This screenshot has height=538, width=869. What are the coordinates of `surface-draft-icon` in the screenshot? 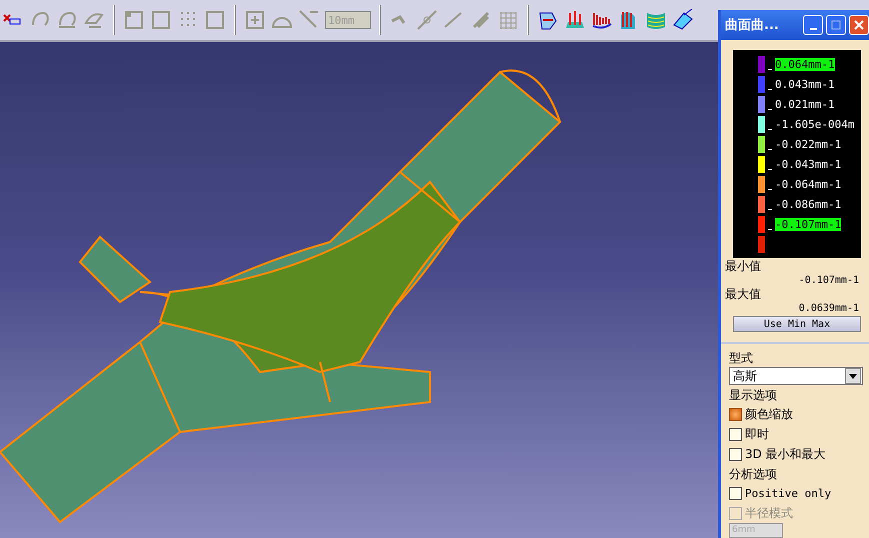 It's located at (683, 20).